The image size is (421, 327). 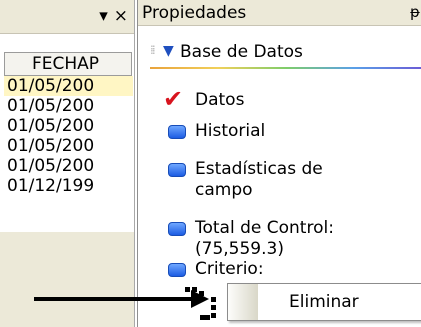 What do you see at coordinates (259, 169) in the screenshot?
I see `property-label-line1: Estadísticas de` at bounding box center [259, 169].